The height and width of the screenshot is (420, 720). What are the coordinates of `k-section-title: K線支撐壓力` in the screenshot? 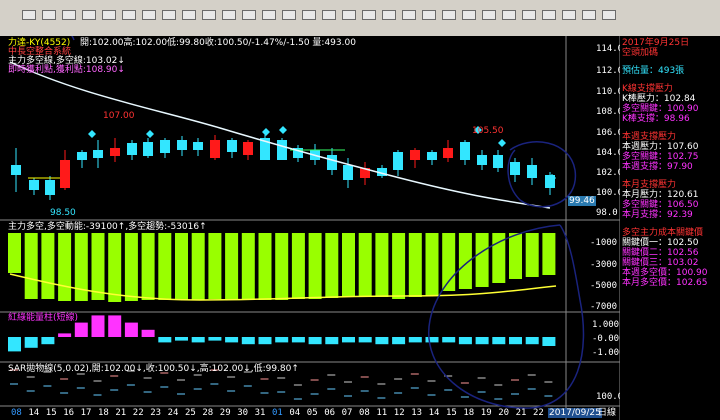 It's located at (647, 89).